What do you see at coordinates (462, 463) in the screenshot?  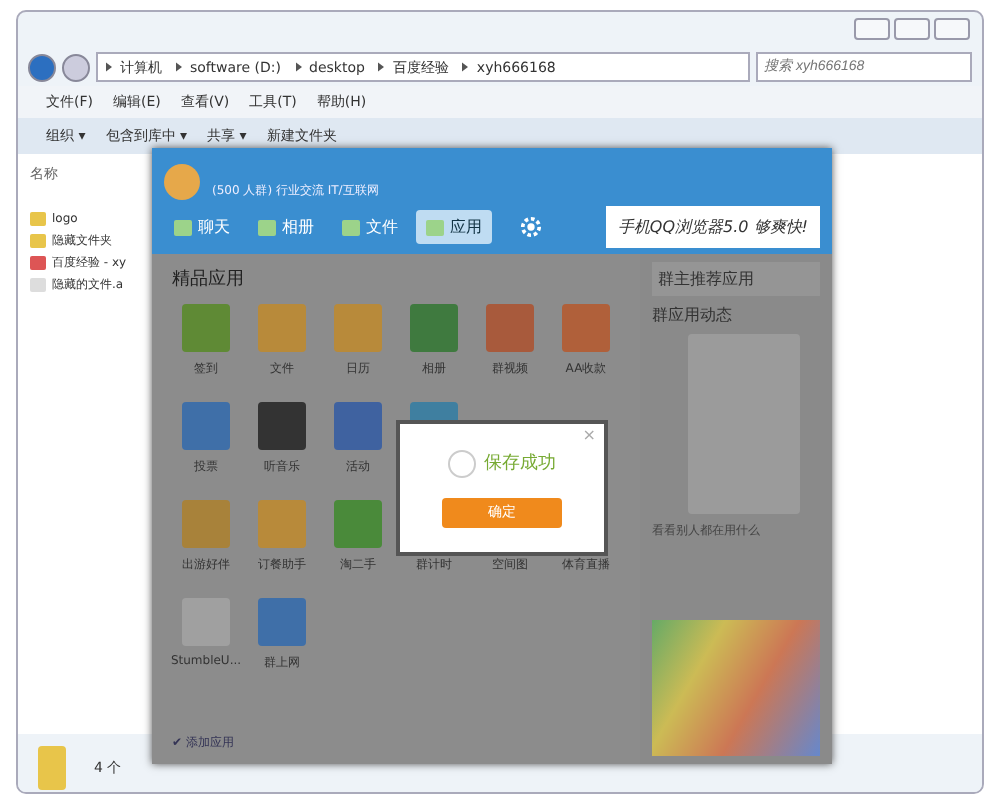 I see `check-icon` at bounding box center [462, 463].